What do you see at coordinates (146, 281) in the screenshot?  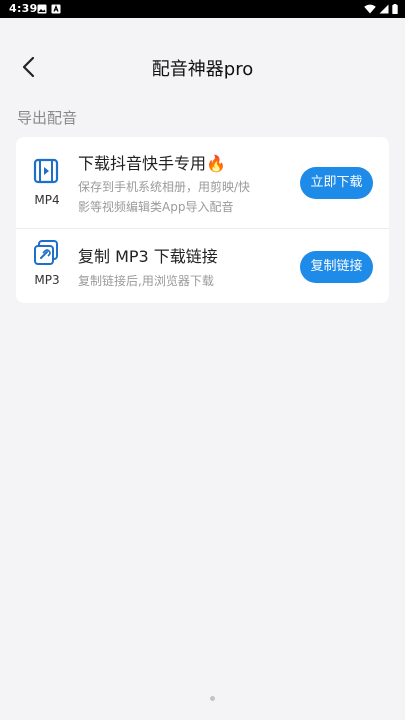 I see `item-description: 复制链接后,用浏览器下载` at bounding box center [146, 281].